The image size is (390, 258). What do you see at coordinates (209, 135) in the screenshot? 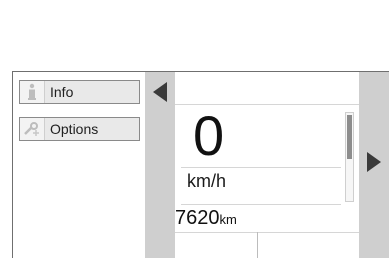
I see `speed-value: 0` at bounding box center [209, 135].